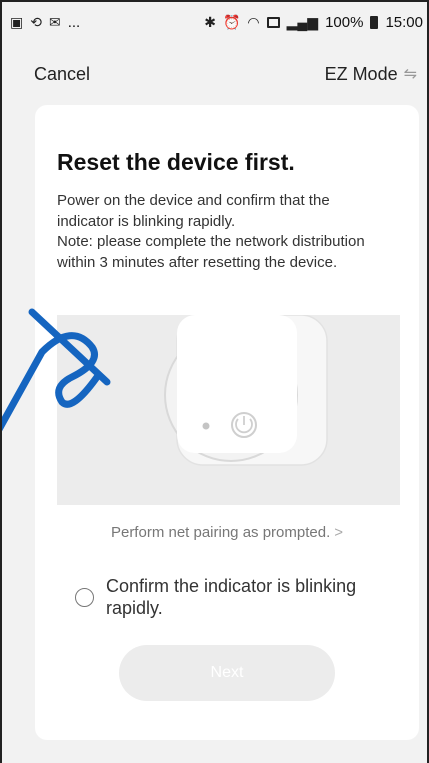  Describe the element at coordinates (84, 597) in the screenshot. I see `confirm-radio` at that location.